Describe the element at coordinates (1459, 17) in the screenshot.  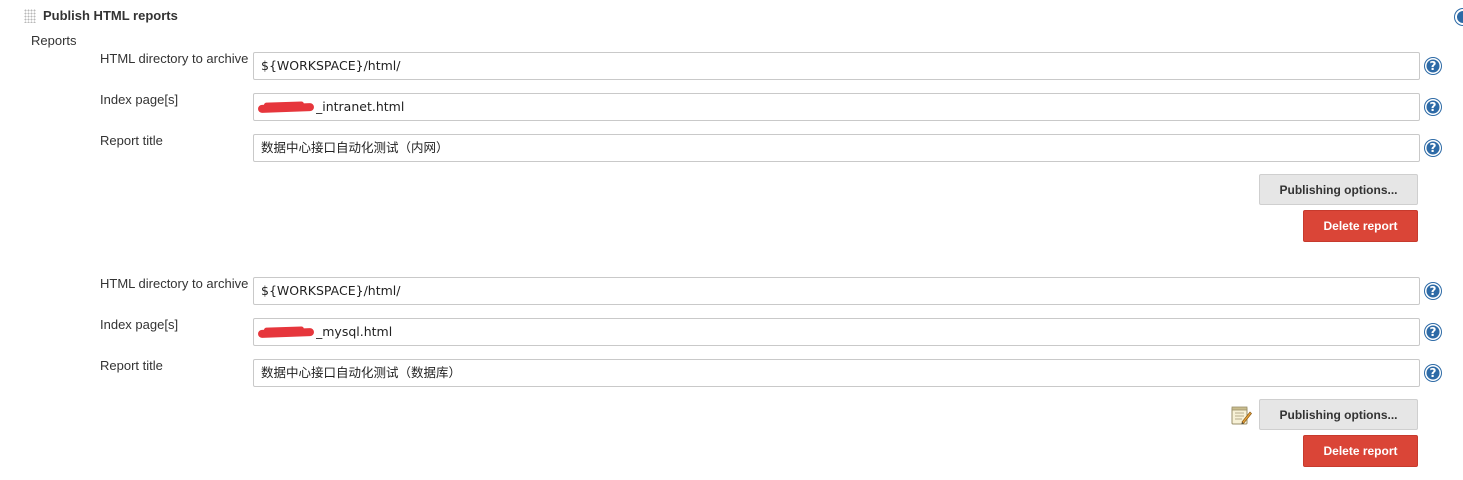
I see `section-help-icon` at that location.